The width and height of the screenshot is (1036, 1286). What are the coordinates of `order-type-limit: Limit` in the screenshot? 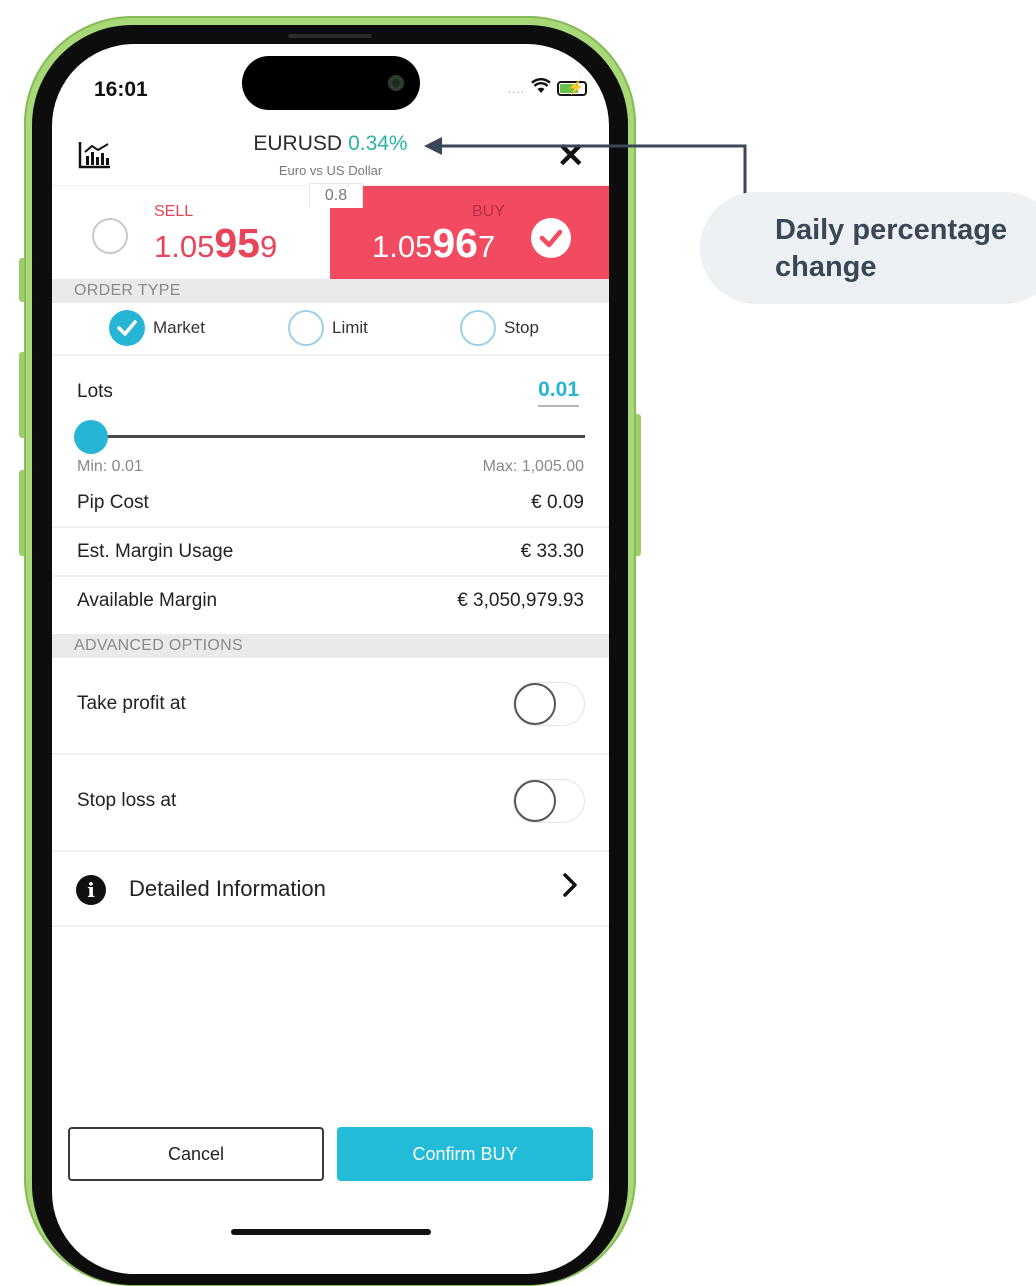 It's located at (328, 328).